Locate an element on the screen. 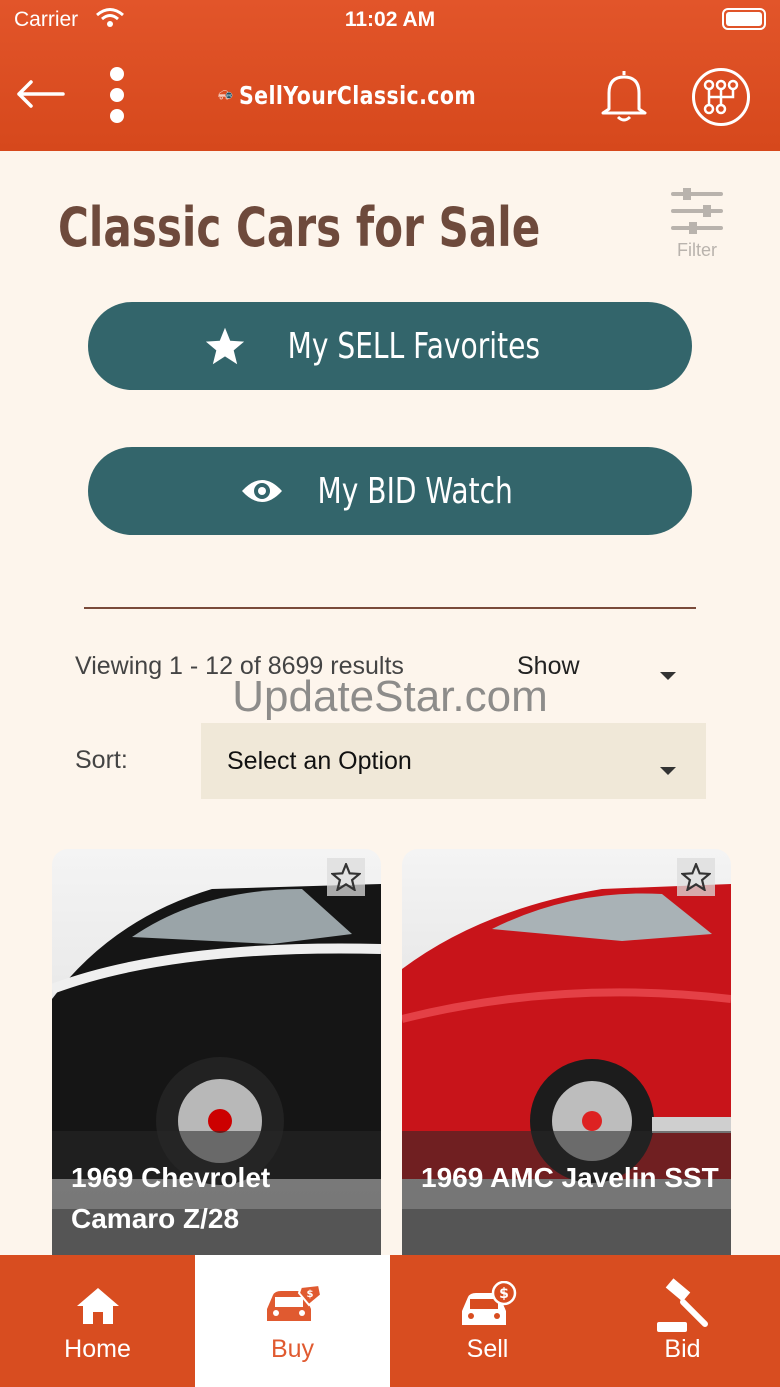  listing-title: 1969 AMC Javelin SST is located at coordinates (570, 1177).